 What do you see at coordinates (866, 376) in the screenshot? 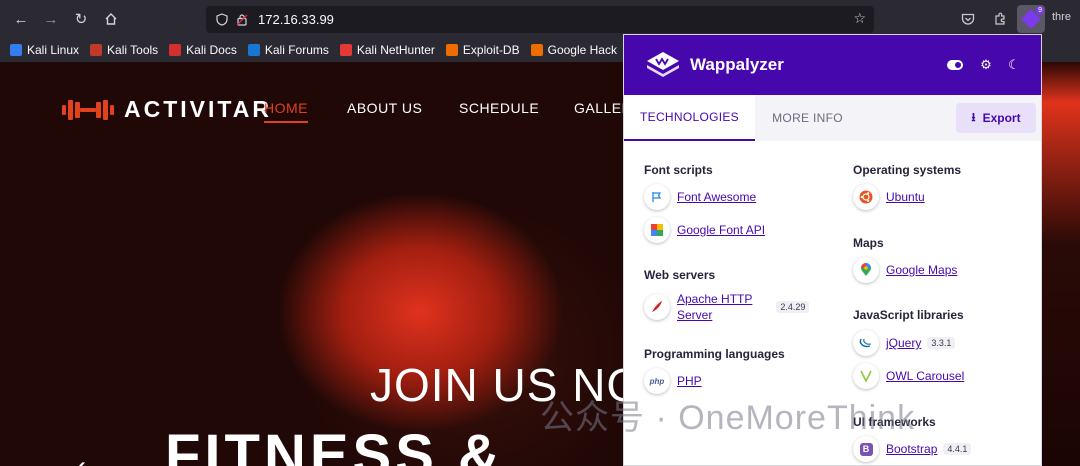
I see `owl-carousel-icon` at bounding box center [866, 376].